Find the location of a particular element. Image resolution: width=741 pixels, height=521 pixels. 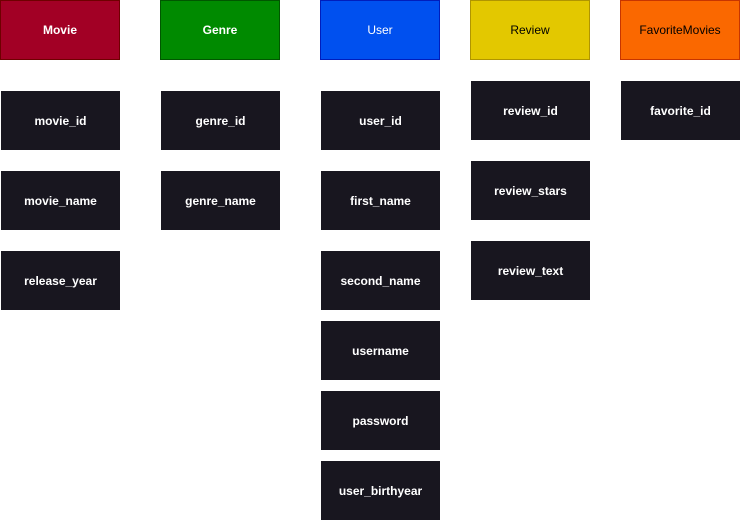

field-review-stars: review_stars is located at coordinates (530, 190).